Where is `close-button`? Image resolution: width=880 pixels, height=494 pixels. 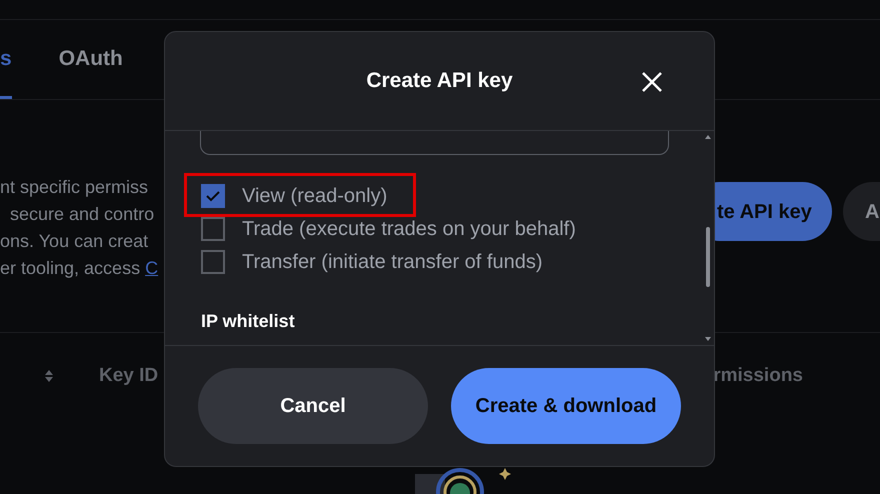
close-button is located at coordinates (652, 82).